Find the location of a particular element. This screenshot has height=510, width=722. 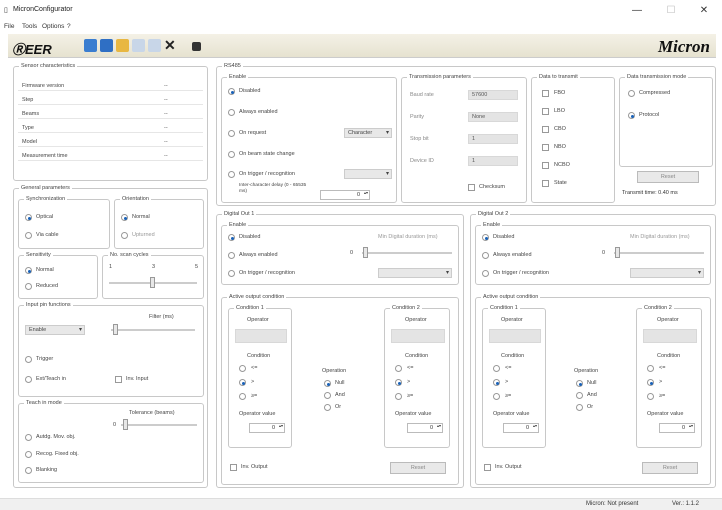

dout2-c1-ge-radio is located at coordinates (496, 396).